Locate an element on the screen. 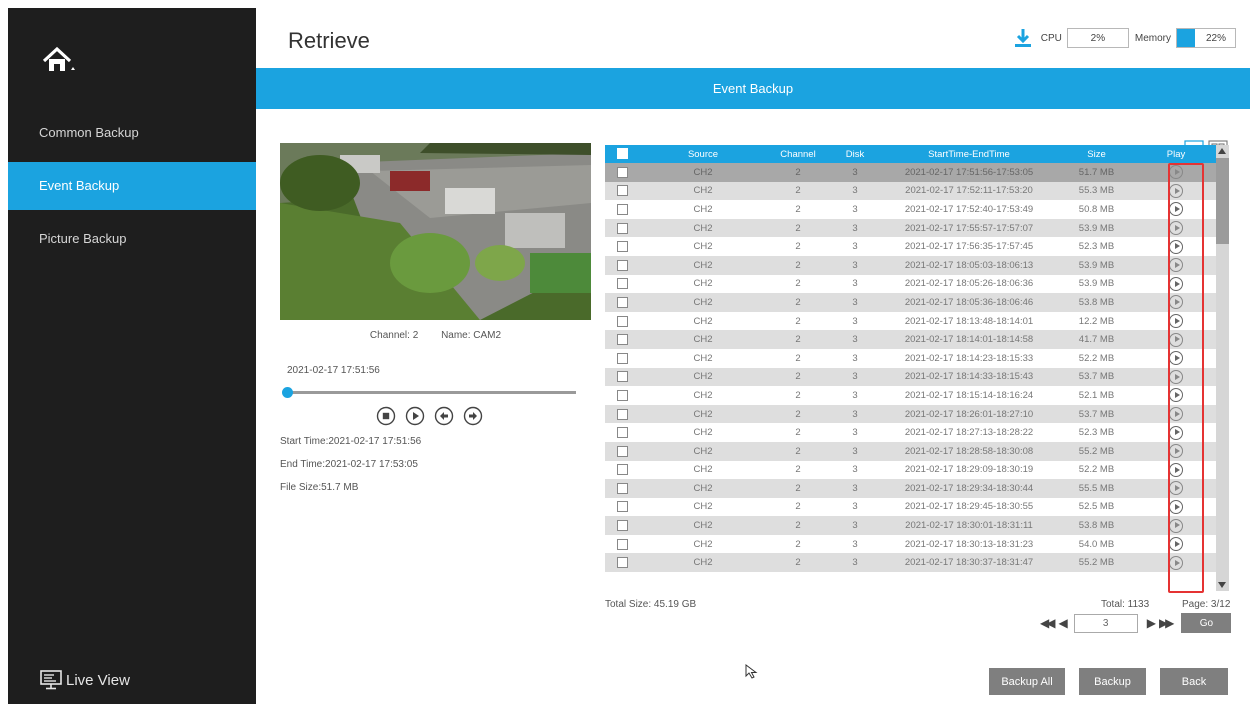 This screenshot has height=704, width=1250. table-row: CH2 2 3 2021-02-17 18:28:58-18:30:08 55.2 MB is located at coordinates (910, 451).